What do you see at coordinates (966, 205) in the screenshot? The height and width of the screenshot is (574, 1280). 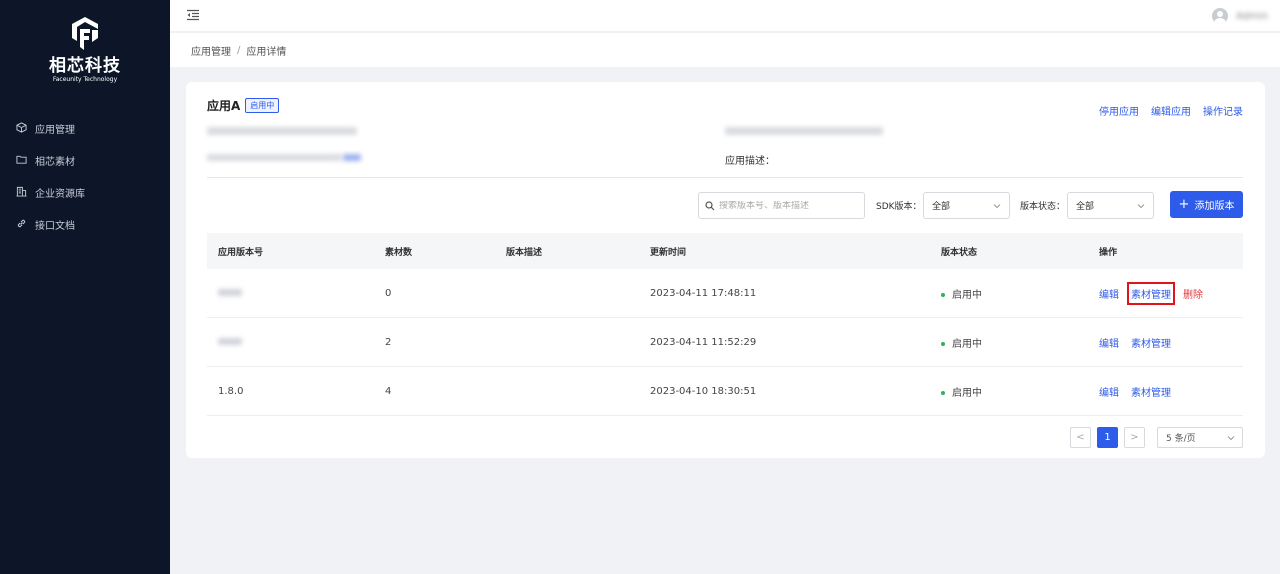 I see `sdk-version-select: 全部` at bounding box center [966, 205].